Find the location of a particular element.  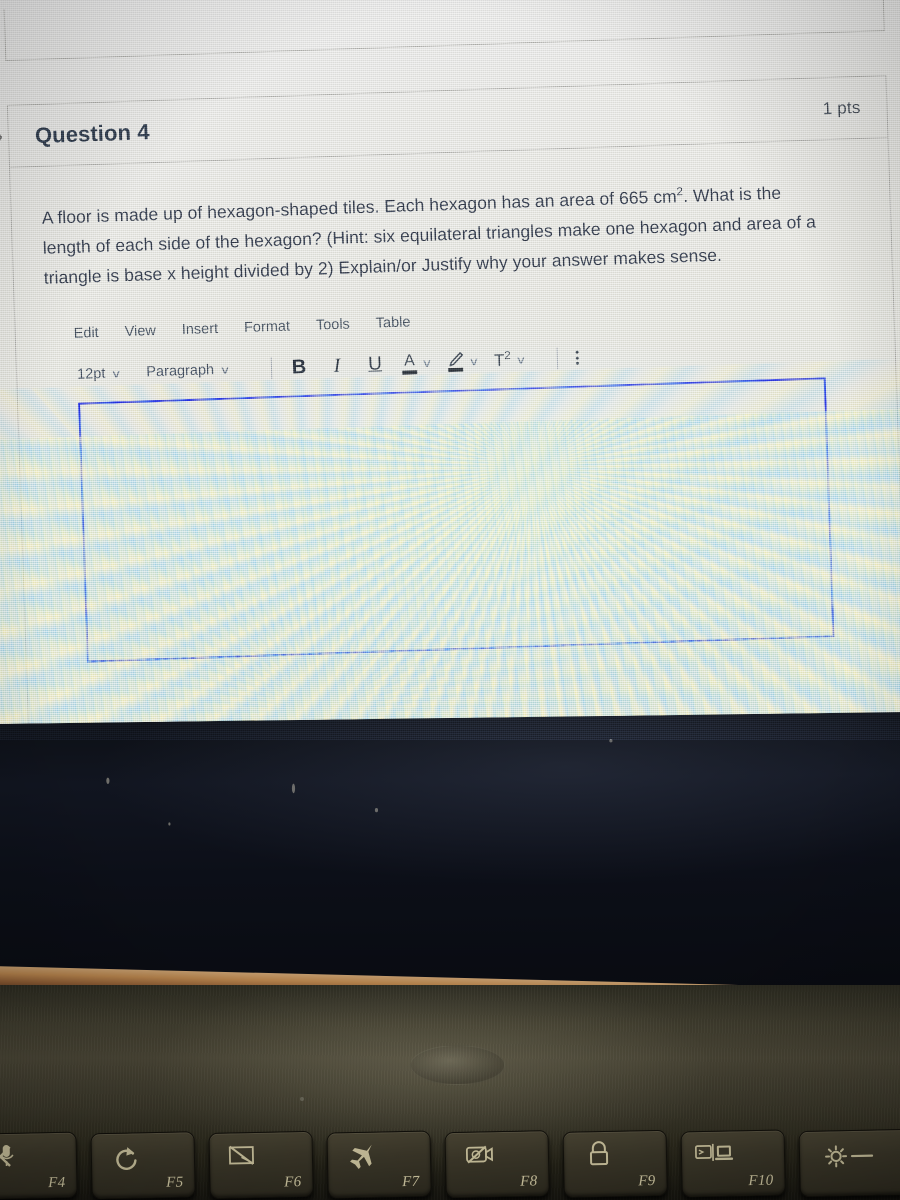

deck-dimple is located at coordinates (457, 1065).